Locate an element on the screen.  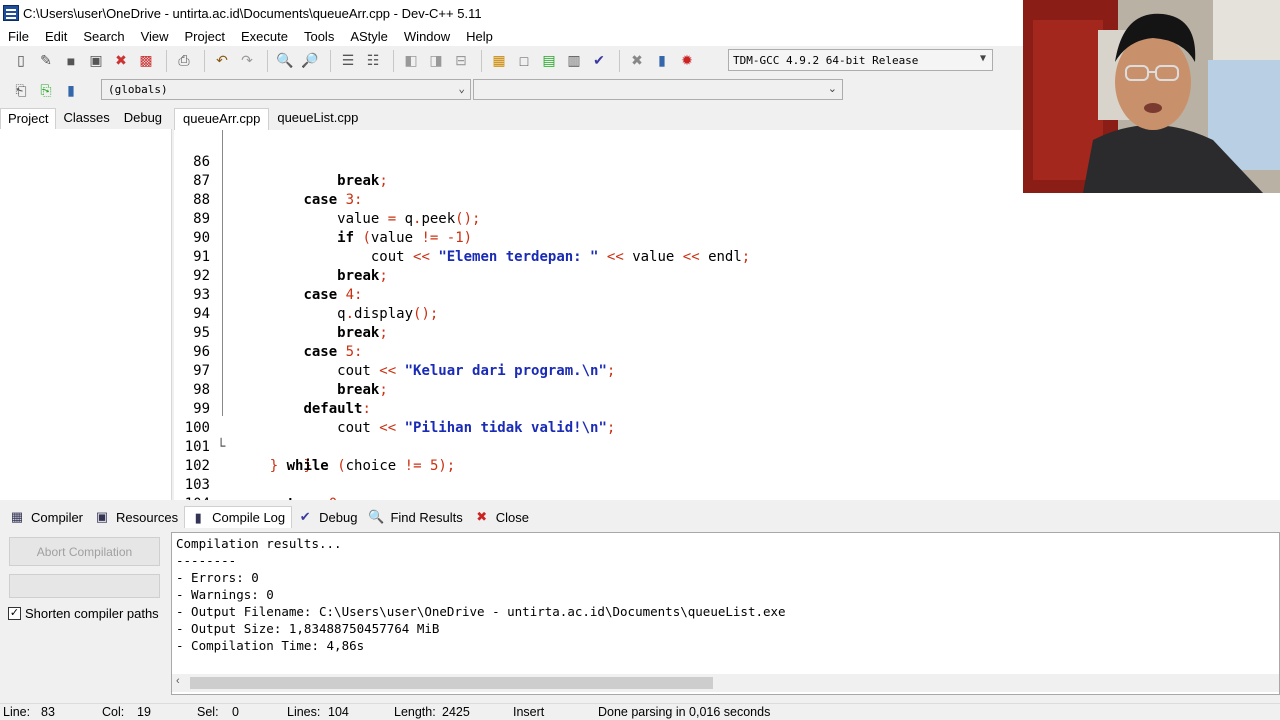
tab-compile-log-label: Compile Log is located at coordinates (249, 517).